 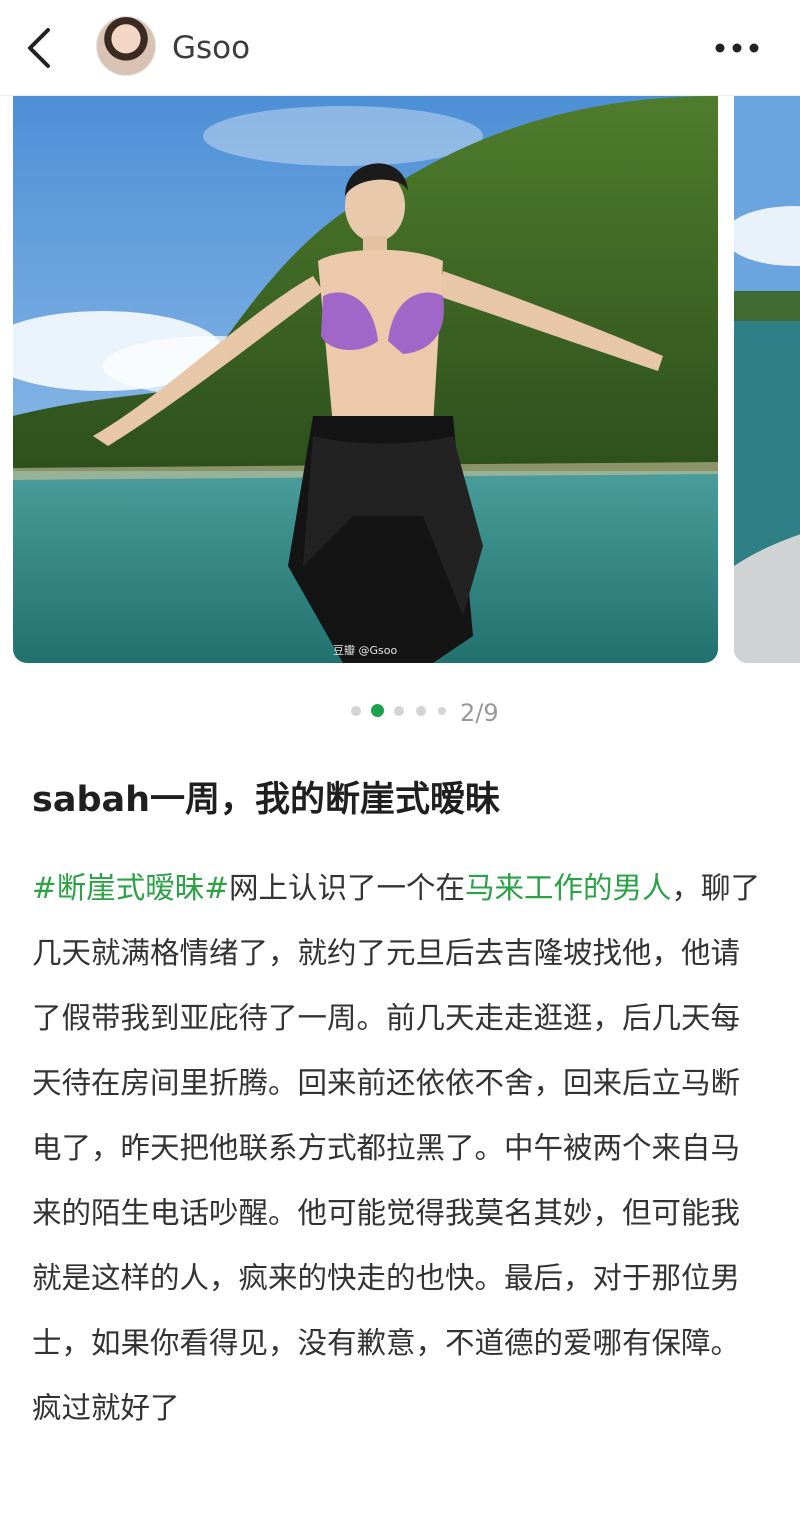 What do you see at coordinates (211, 48) in the screenshot?
I see `username: Gsoo` at bounding box center [211, 48].